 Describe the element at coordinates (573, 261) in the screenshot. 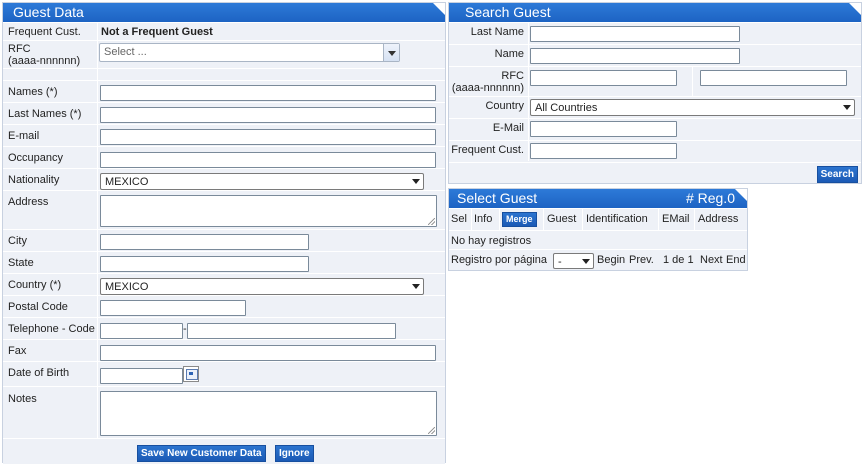

I see `per-page-select: -` at that location.